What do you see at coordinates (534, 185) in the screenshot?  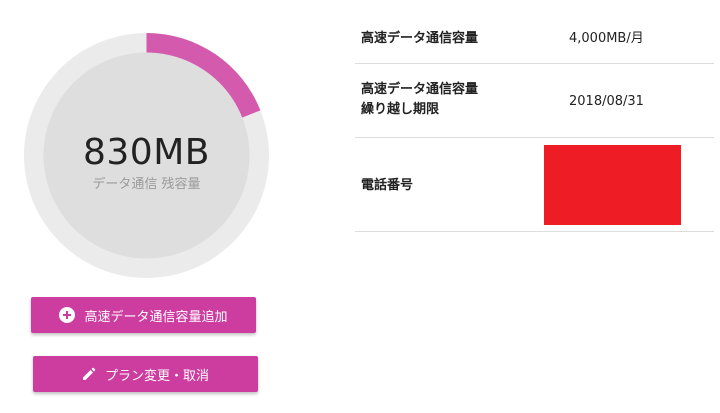 I see `info-row-phone: 電話番号` at bounding box center [534, 185].